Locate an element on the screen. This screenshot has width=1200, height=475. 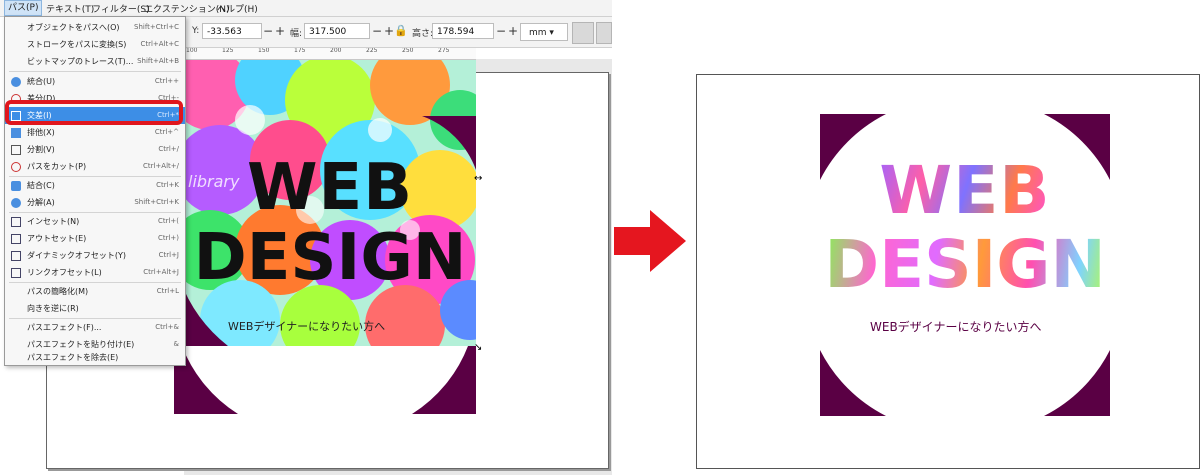
menu-item-break-apart: 分解(A) Shift+Ctrl+K is located at coordinates (95, 202).